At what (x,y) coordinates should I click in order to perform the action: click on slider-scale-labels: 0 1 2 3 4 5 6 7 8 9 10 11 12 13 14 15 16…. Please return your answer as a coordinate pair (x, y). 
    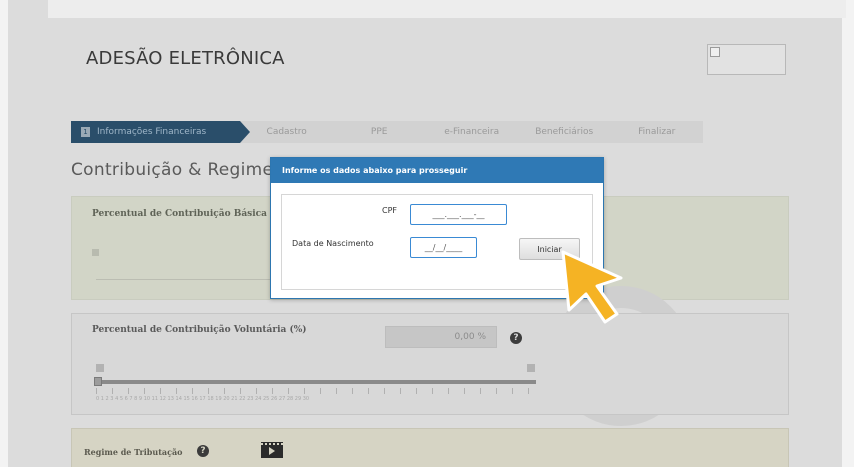
    Looking at the image, I should click on (203, 399).